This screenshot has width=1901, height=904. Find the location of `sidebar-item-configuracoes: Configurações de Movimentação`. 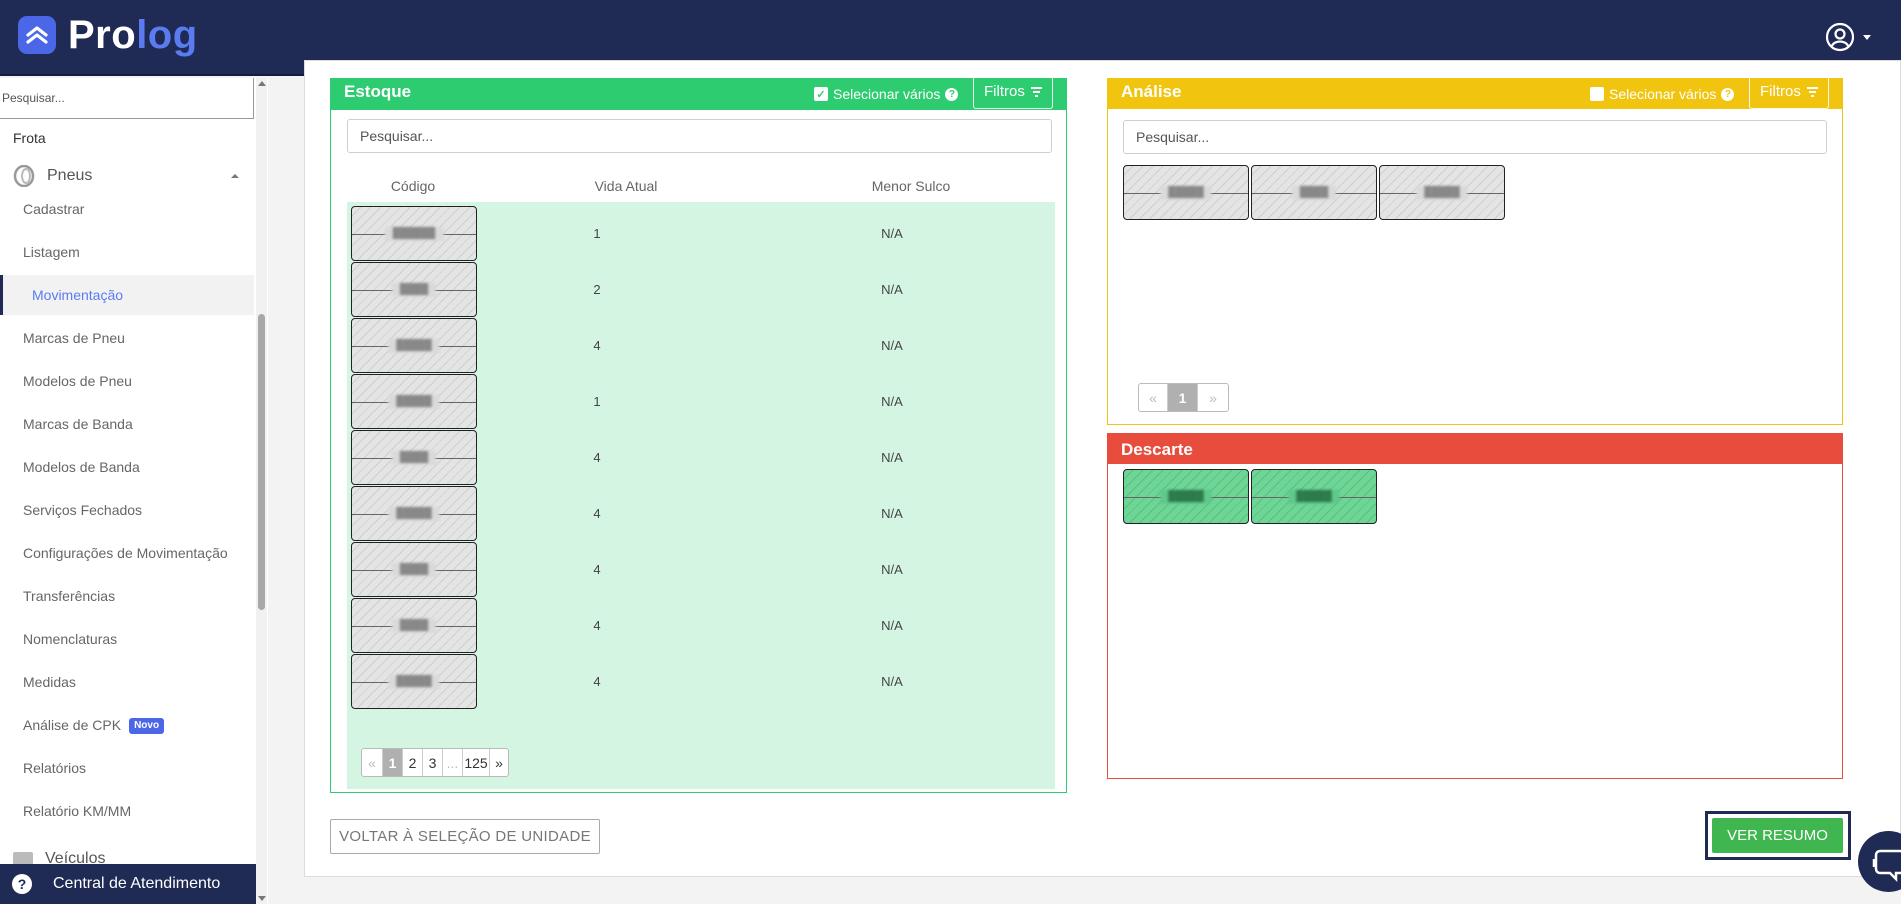

sidebar-item-configuracoes: Configurações de Movimentação is located at coordinates (127, 553).